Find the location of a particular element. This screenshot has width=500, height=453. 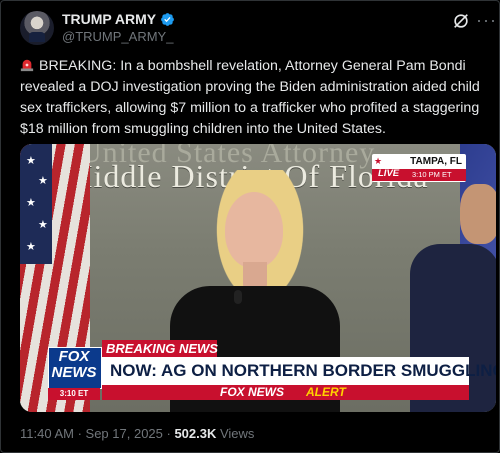

tweet-time: 11:40 AM is located at coordinates (47, 433).